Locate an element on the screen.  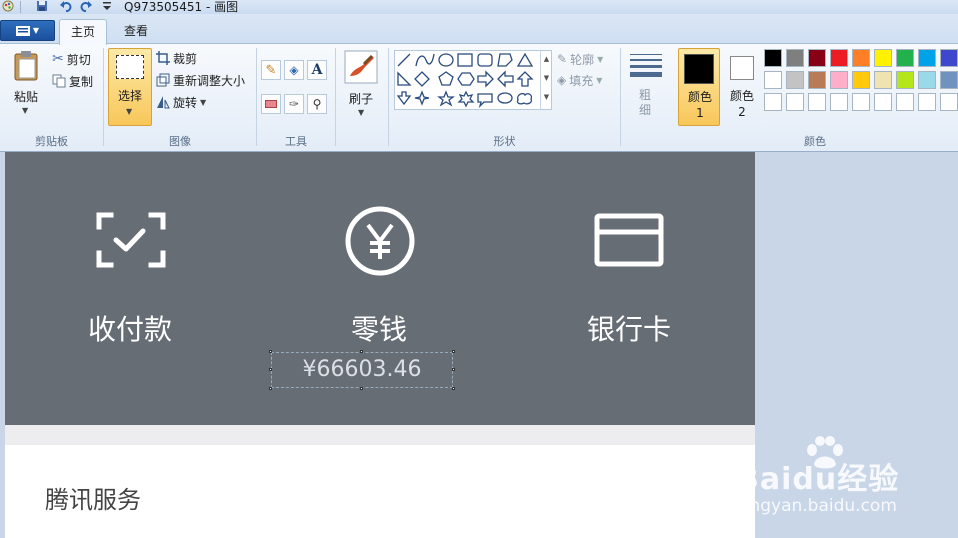
color-2-button: 颜色 2 is located at coordinates (742, 87).